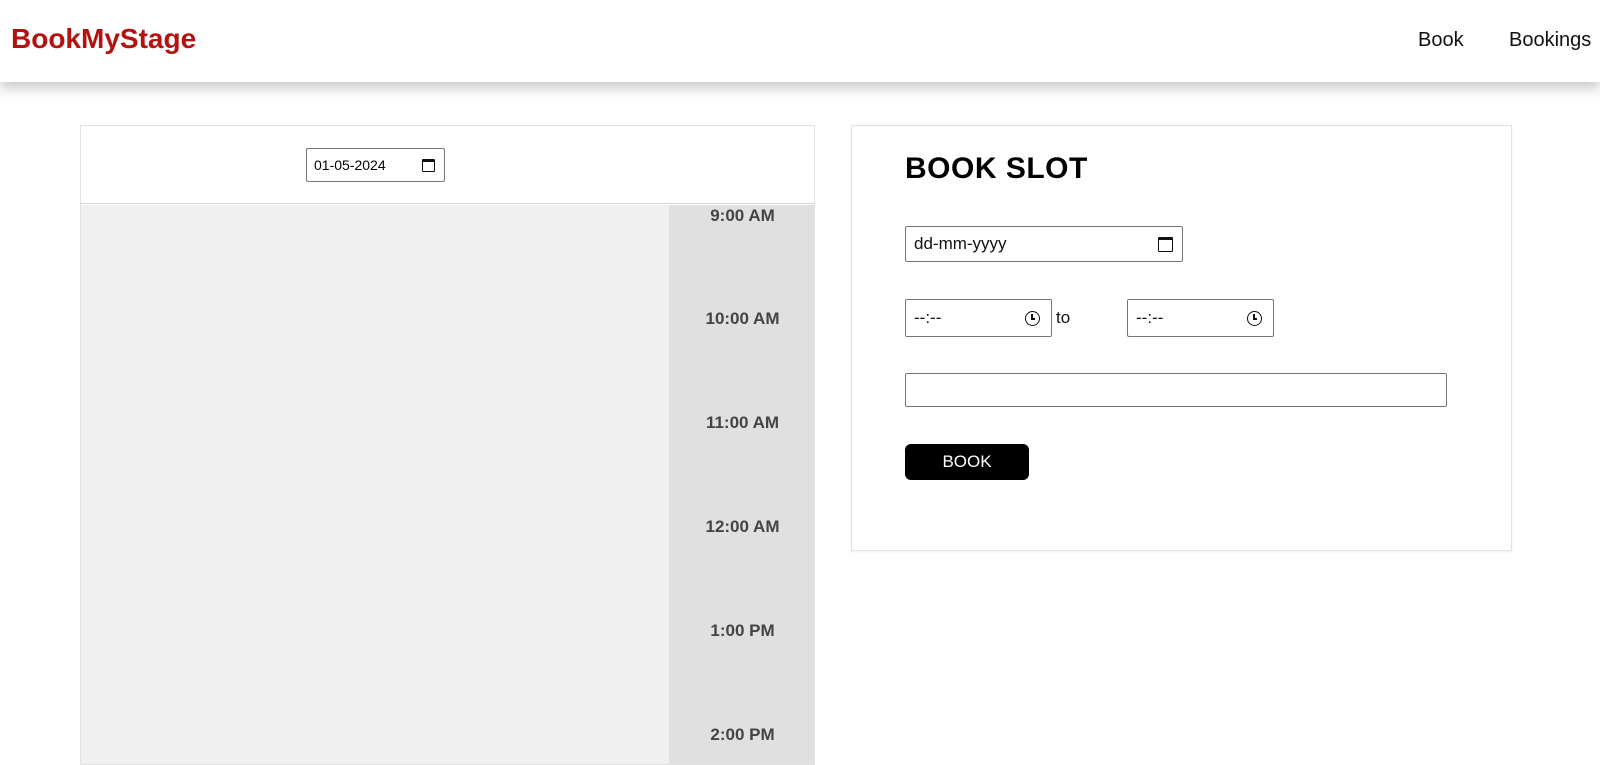 This screenshot has width=1600, height=765. What do you see at coordinates (742, 630) in the screenshot?
I see `time-label: 1:00 PM` at bounding box center [742, 630].